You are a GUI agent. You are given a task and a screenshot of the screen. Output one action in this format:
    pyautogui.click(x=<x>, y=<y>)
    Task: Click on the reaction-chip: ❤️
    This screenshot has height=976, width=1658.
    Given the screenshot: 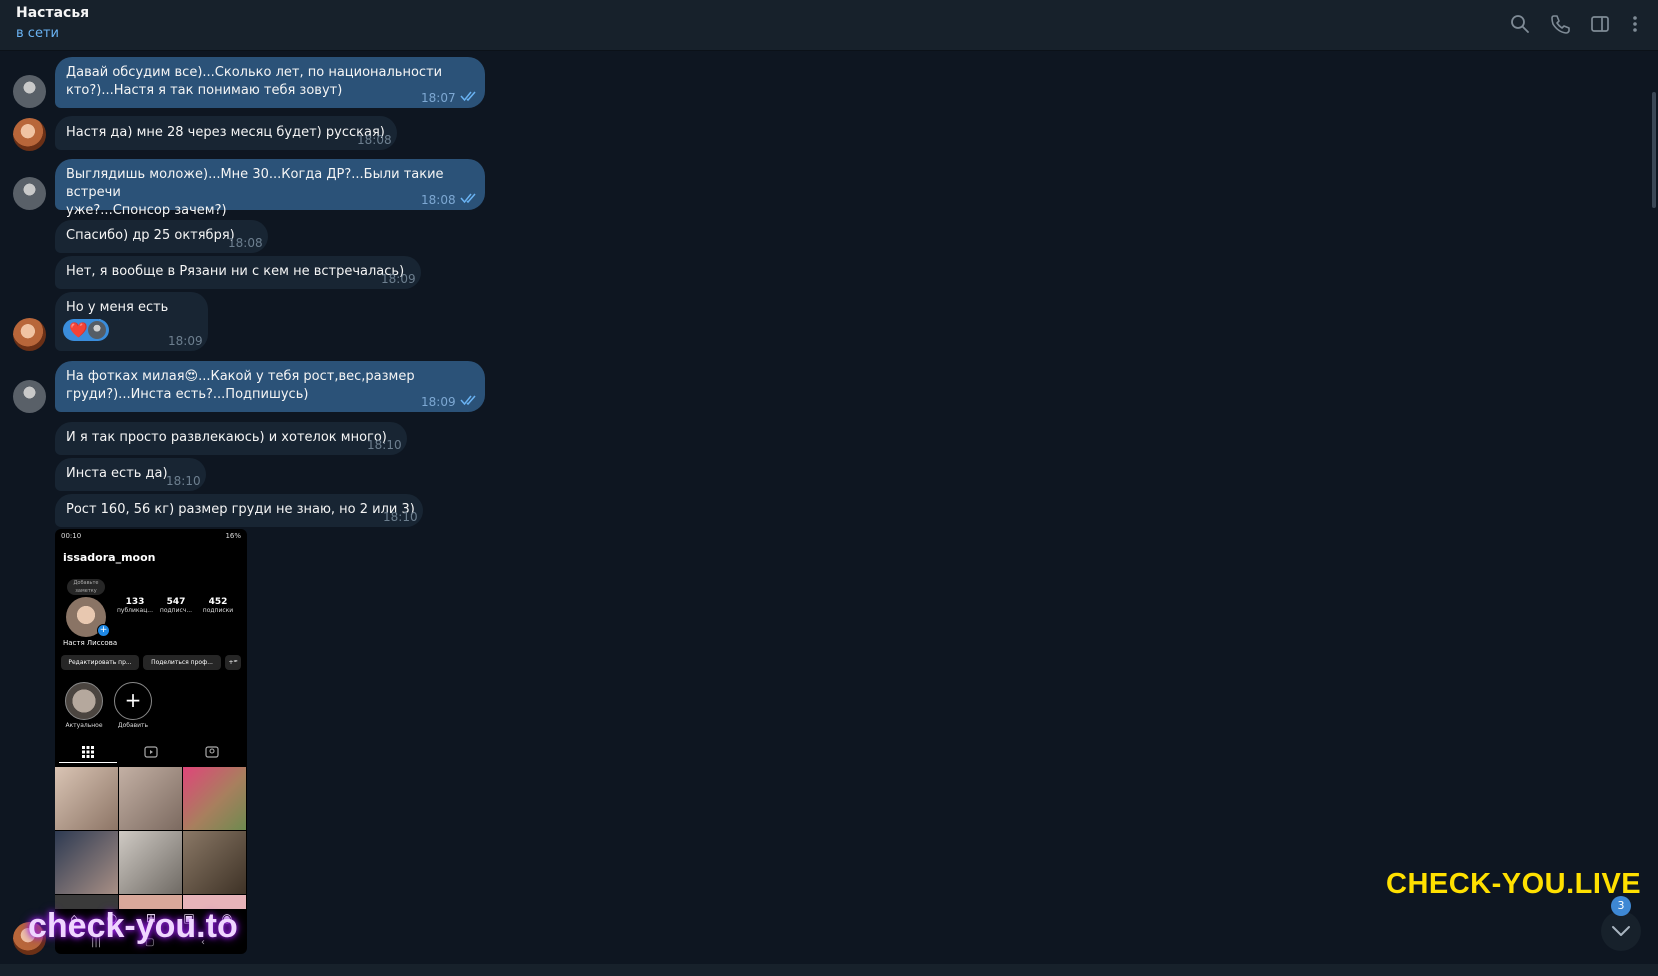 What is the action you would take?
    pyautogui.click(x=86, y=330)
    